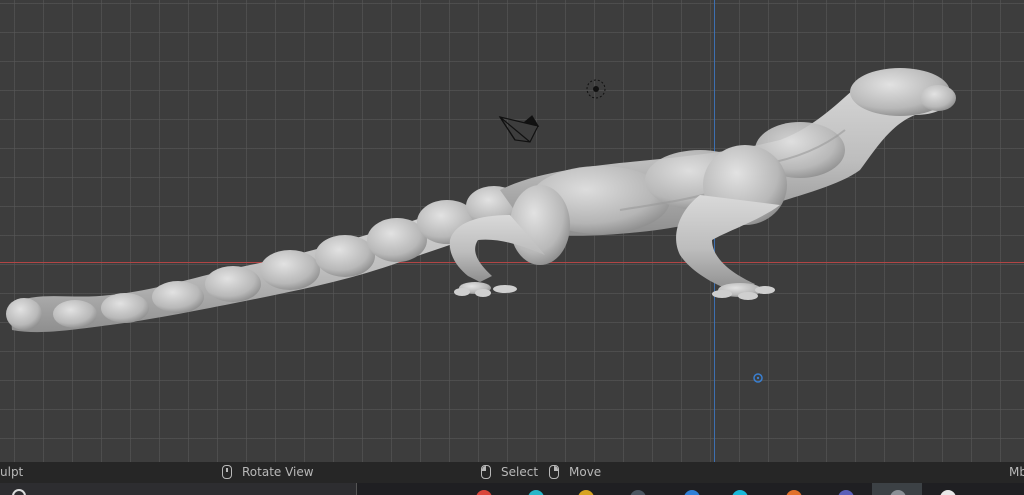 This screenshot has height=495, width=1024. I want to click on select-hint: Select, so click(509, 472).